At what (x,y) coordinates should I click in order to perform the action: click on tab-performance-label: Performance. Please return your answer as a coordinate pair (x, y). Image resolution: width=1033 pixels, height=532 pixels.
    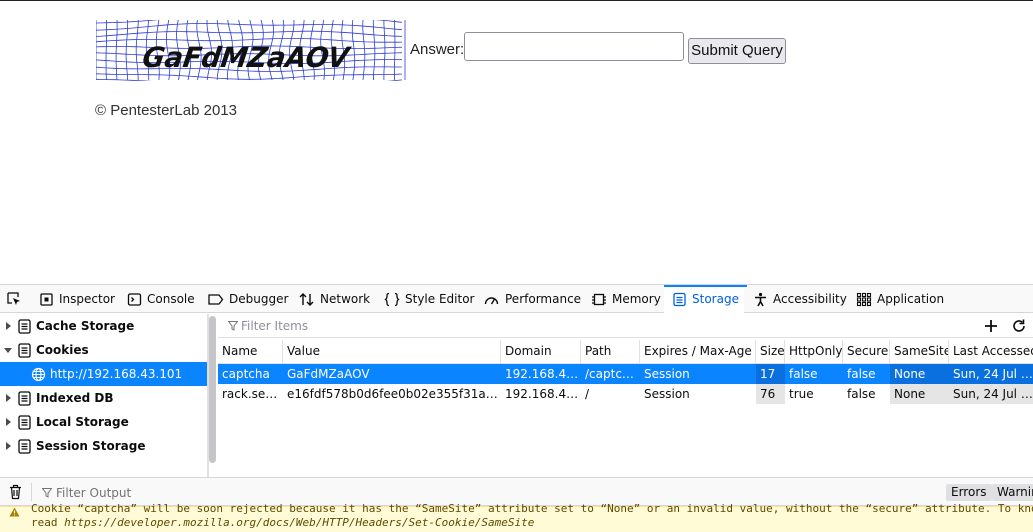
    Looking at the image, I should click on (543, 299).